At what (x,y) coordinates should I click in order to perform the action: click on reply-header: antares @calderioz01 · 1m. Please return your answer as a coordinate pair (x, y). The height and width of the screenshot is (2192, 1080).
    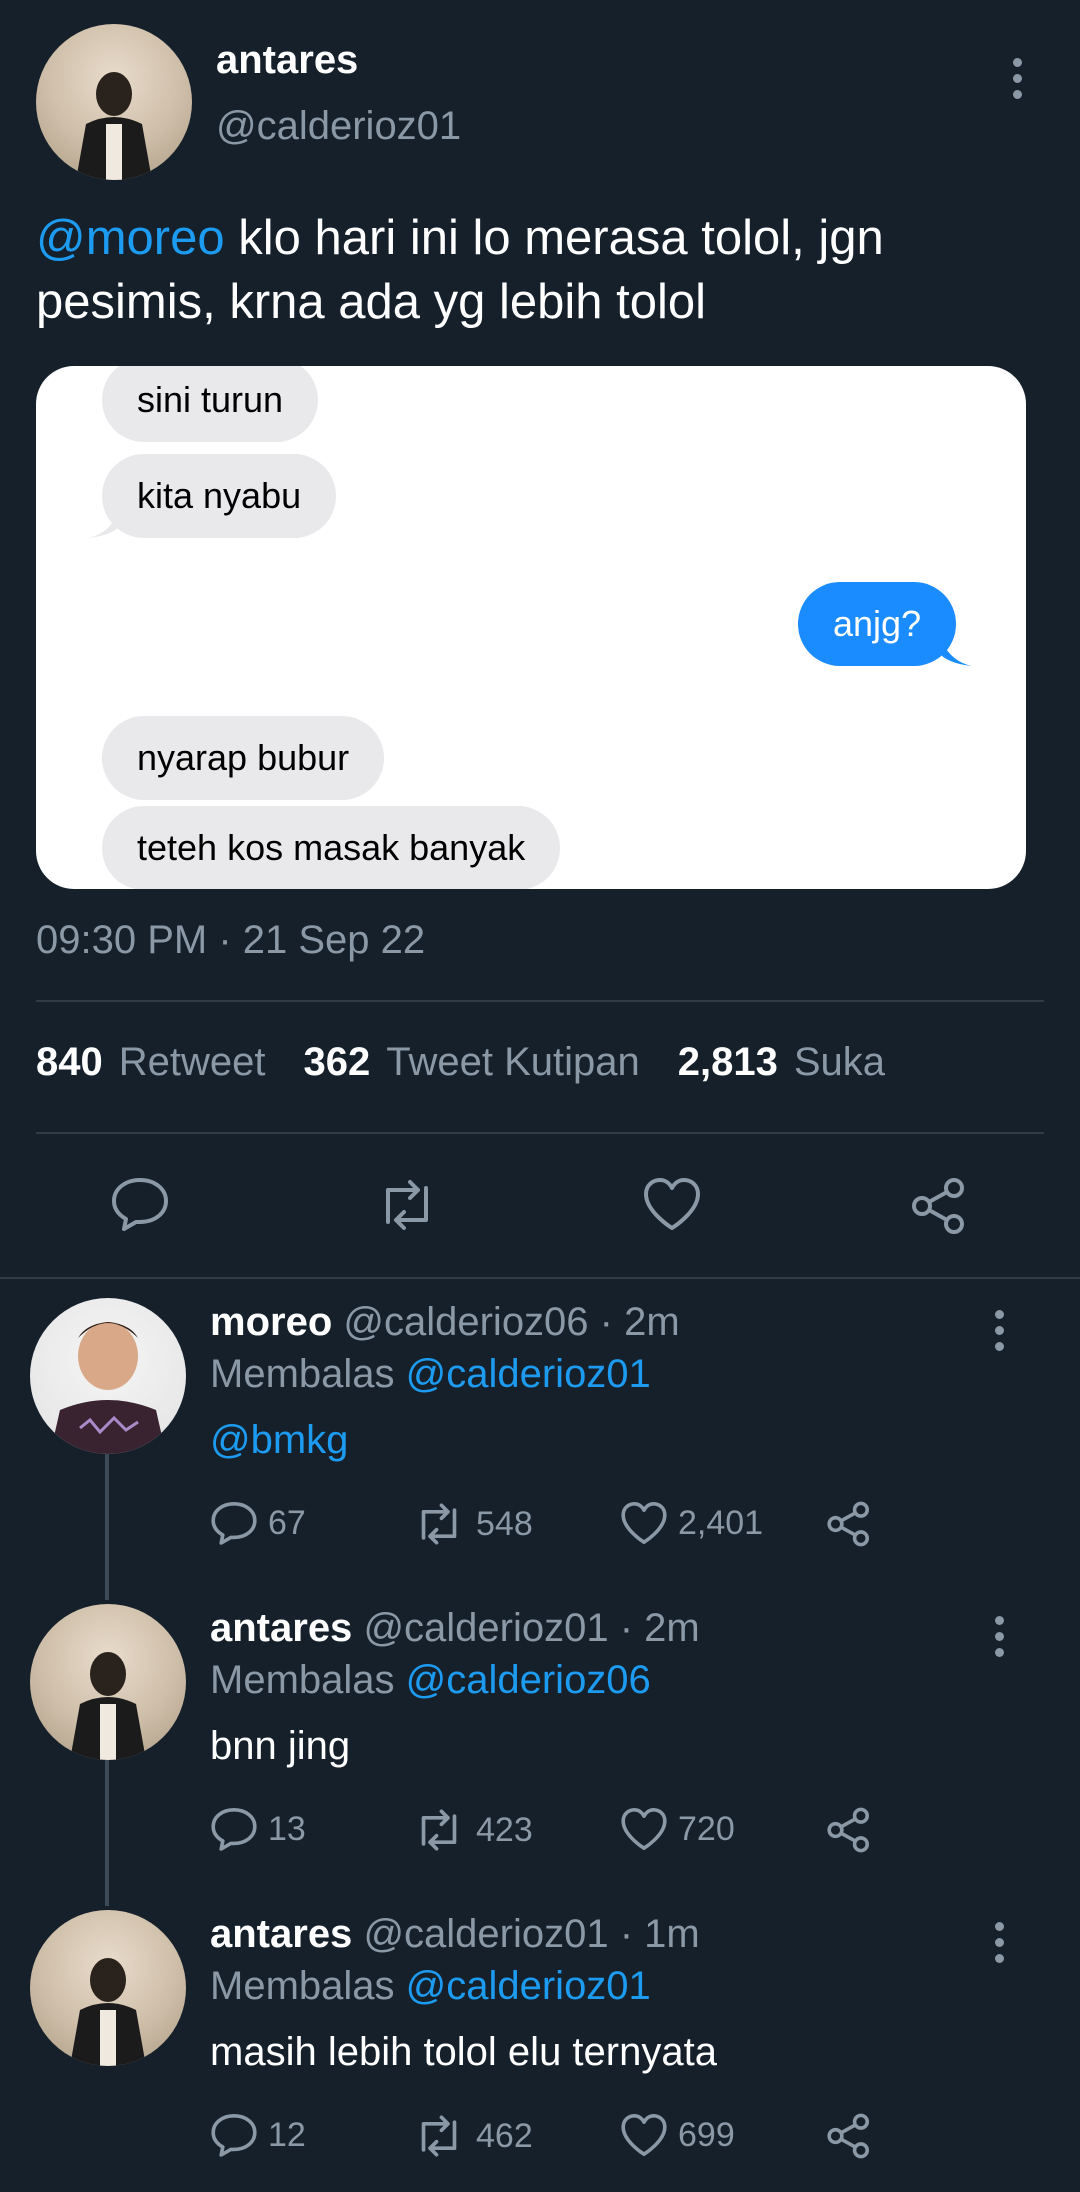
    Looking at the image, I should click on (455, 1934).